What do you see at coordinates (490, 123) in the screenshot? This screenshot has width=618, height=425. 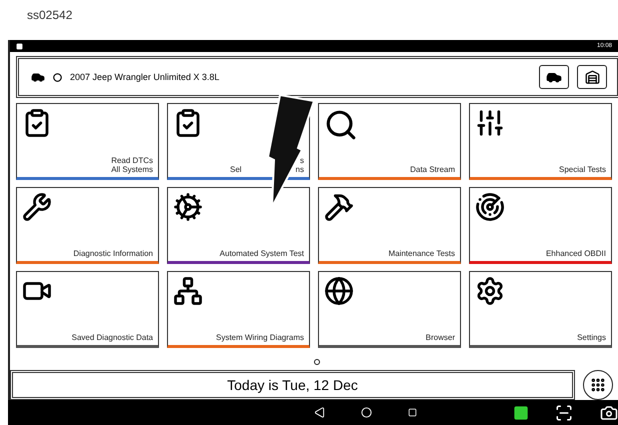 I see `sliders-icon` at bounding box center [490, 123].